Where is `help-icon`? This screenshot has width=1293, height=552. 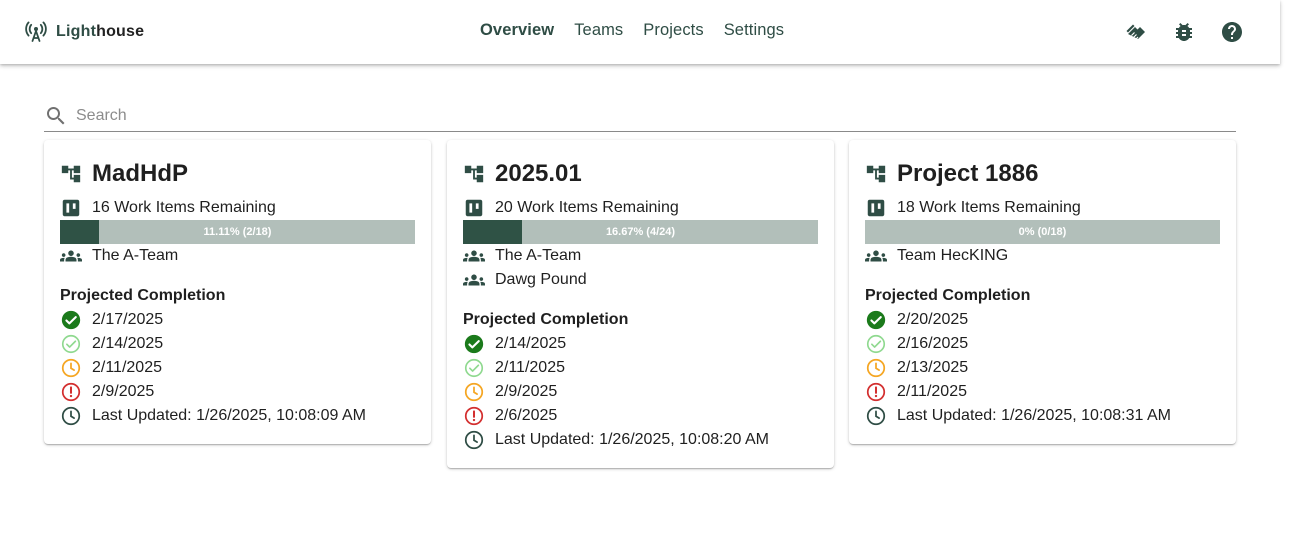
help-icon is located at coordinates (1232, 32).